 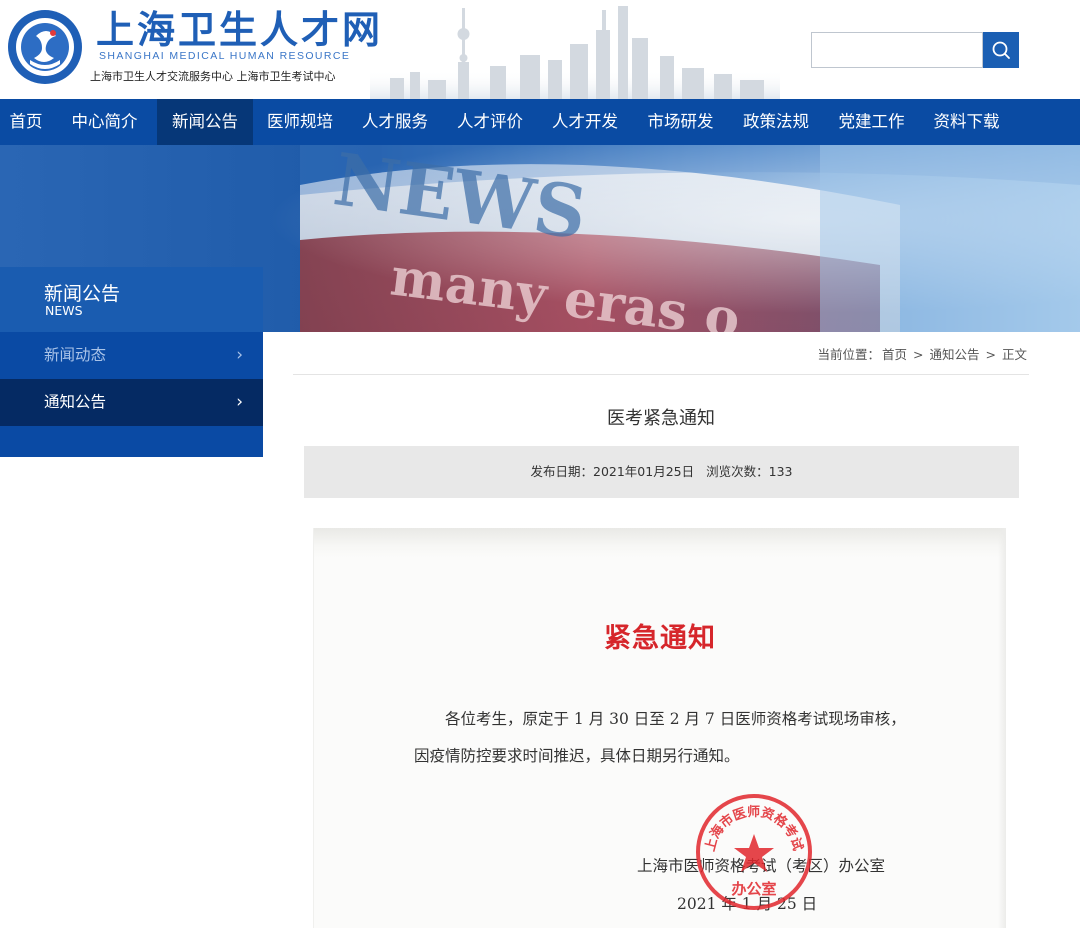 I want to click on nav-item-policy: 政策法规, so click(x=776, y=122).